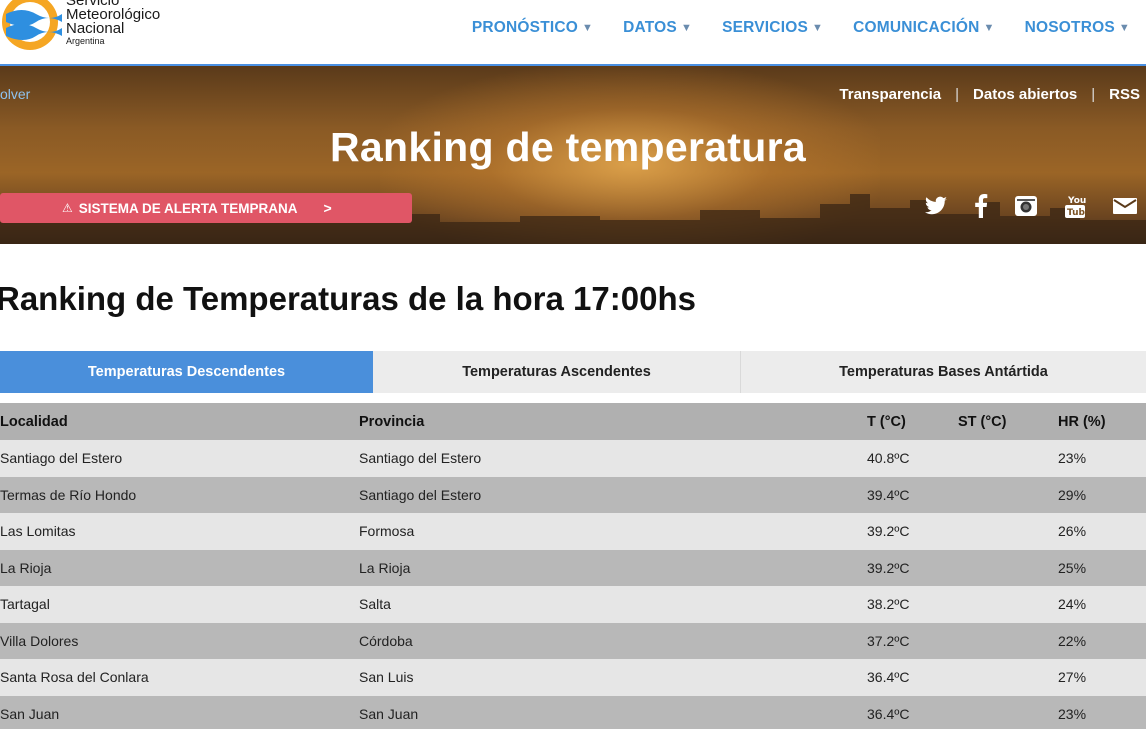  I want to click on alert-system-label: SISTEMA DE ALERTA TEMPRANA, so click(188, 208).